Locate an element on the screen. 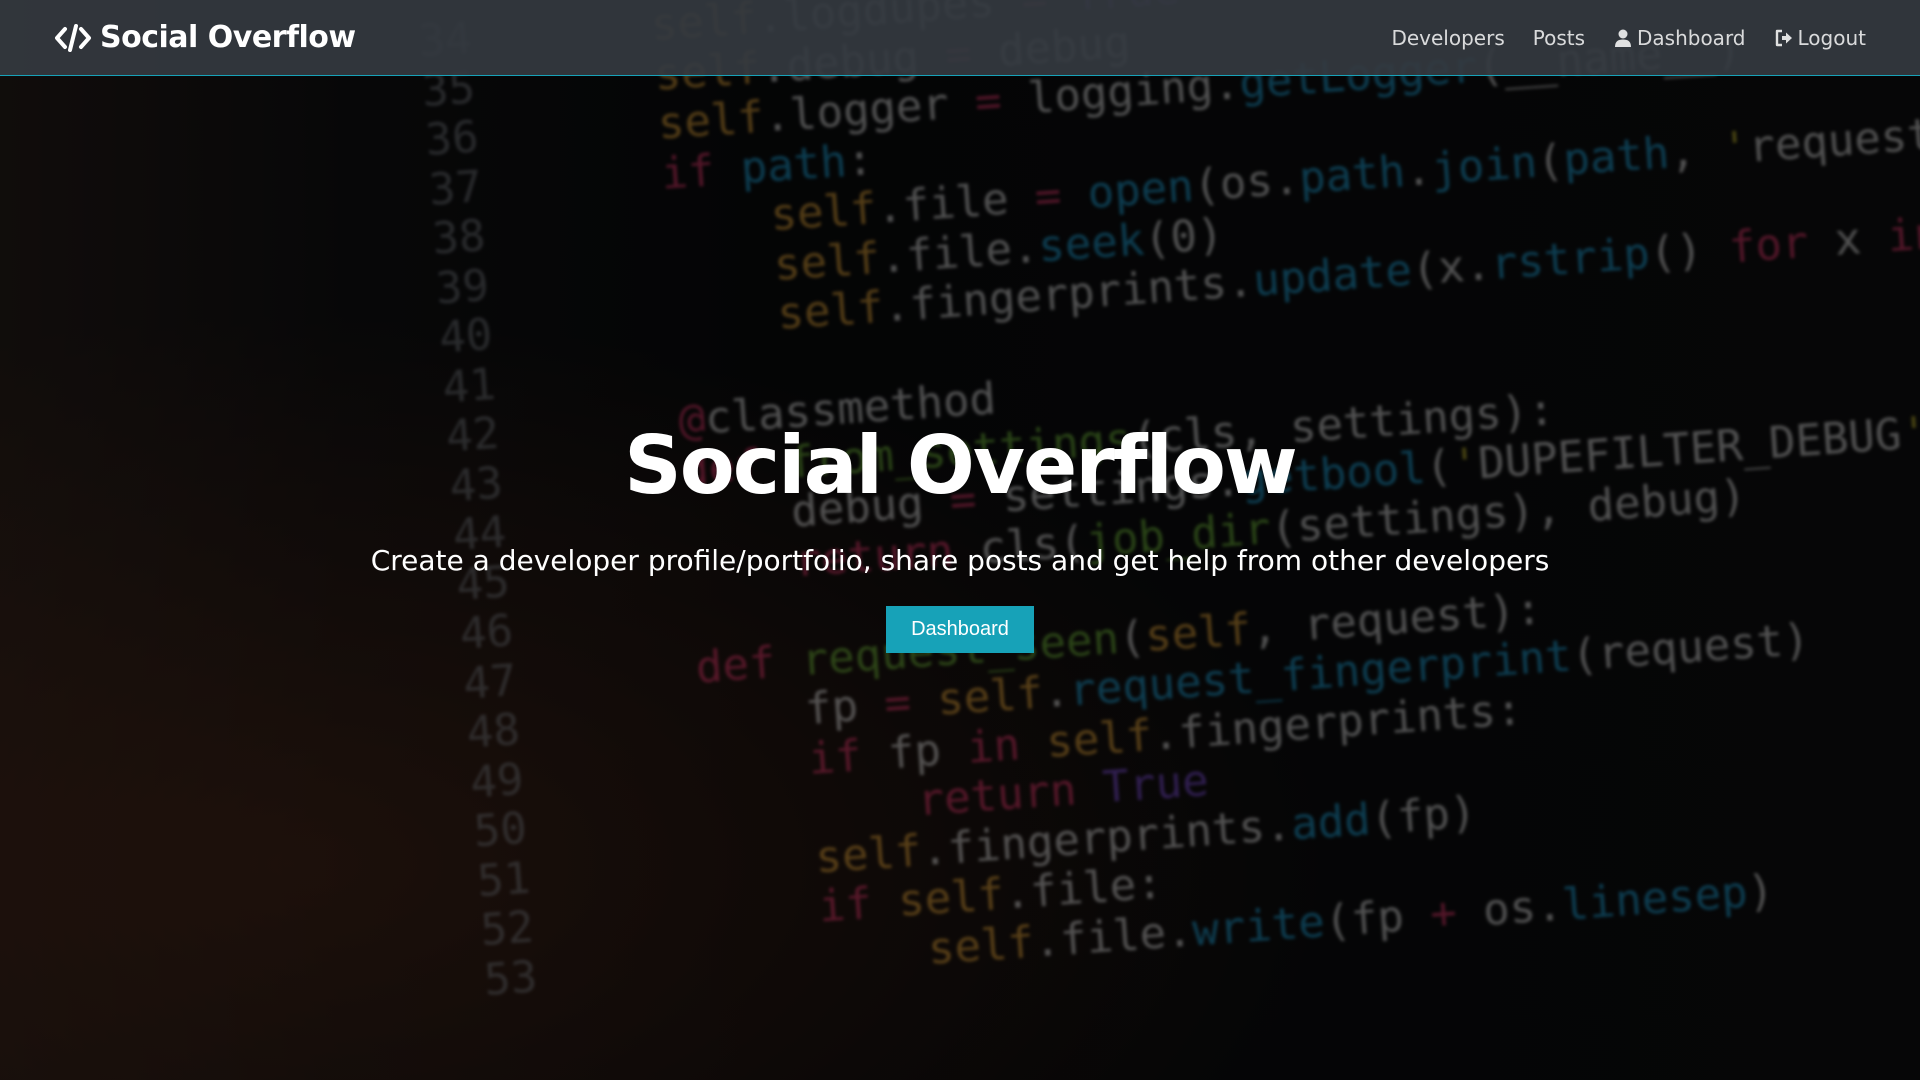 Image resolution: width=1920 pixels, height=1080 pixels. nav-link-dashboard: Dashboard is located at coordinates (1679, 38).